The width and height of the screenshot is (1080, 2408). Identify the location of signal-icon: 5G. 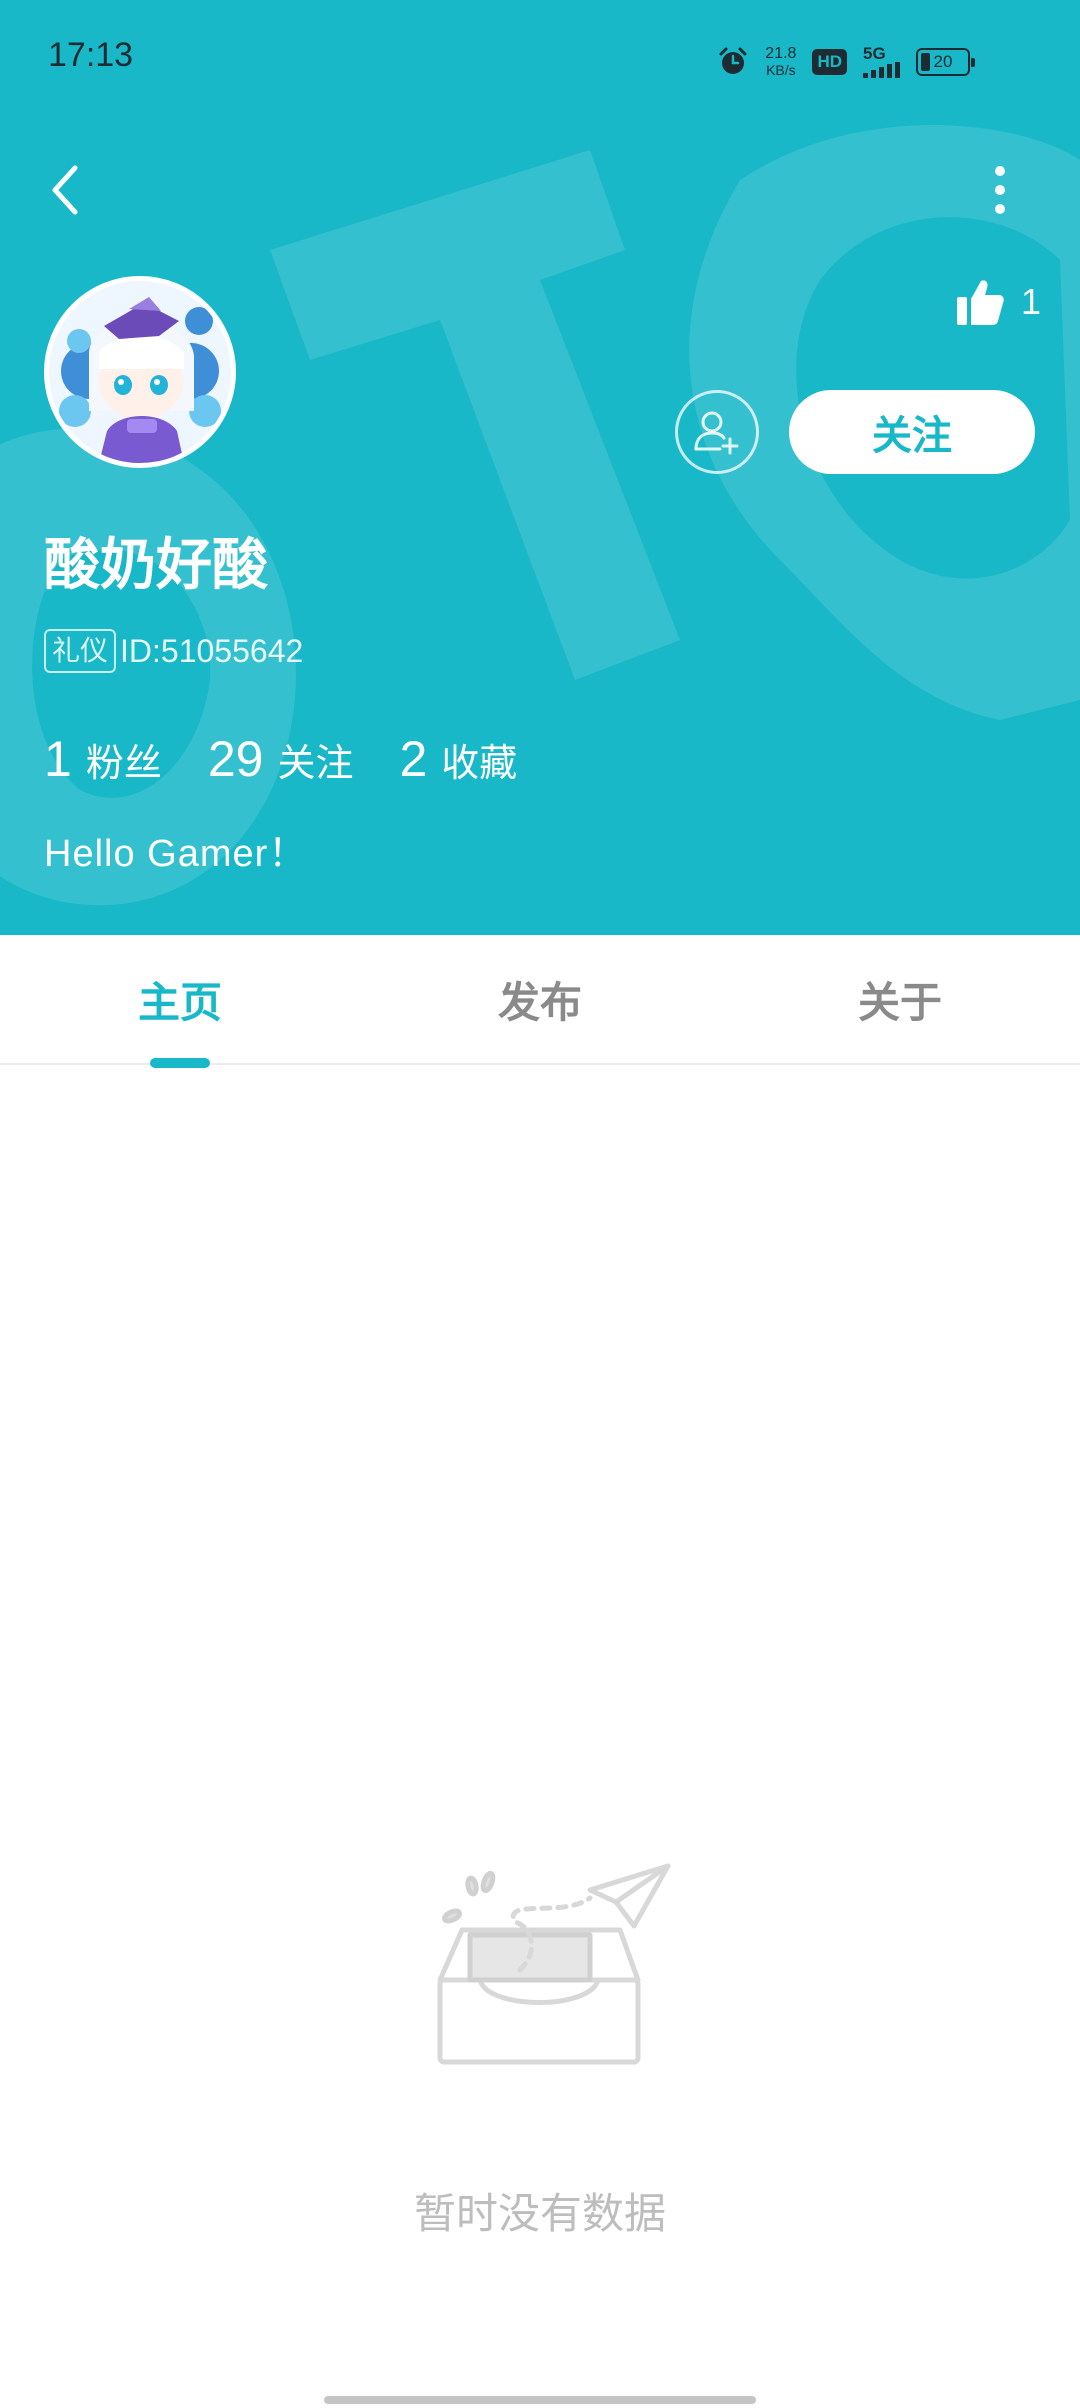
(881, 61).